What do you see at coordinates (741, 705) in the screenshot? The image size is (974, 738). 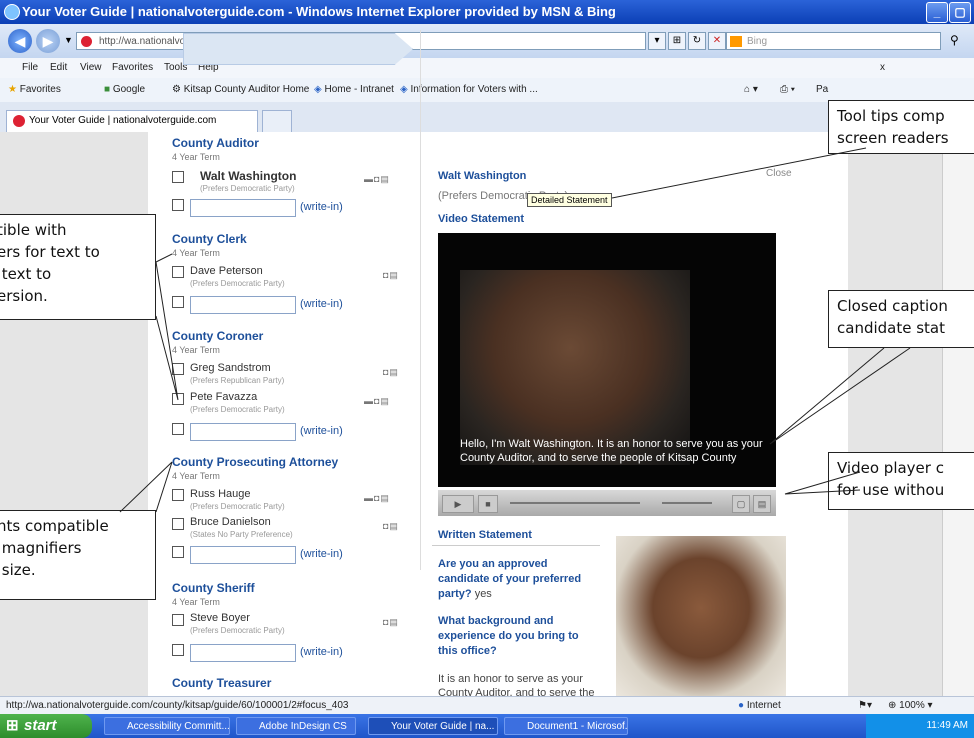 I see `globe-icon: ●` at bounding box center [741, 705].